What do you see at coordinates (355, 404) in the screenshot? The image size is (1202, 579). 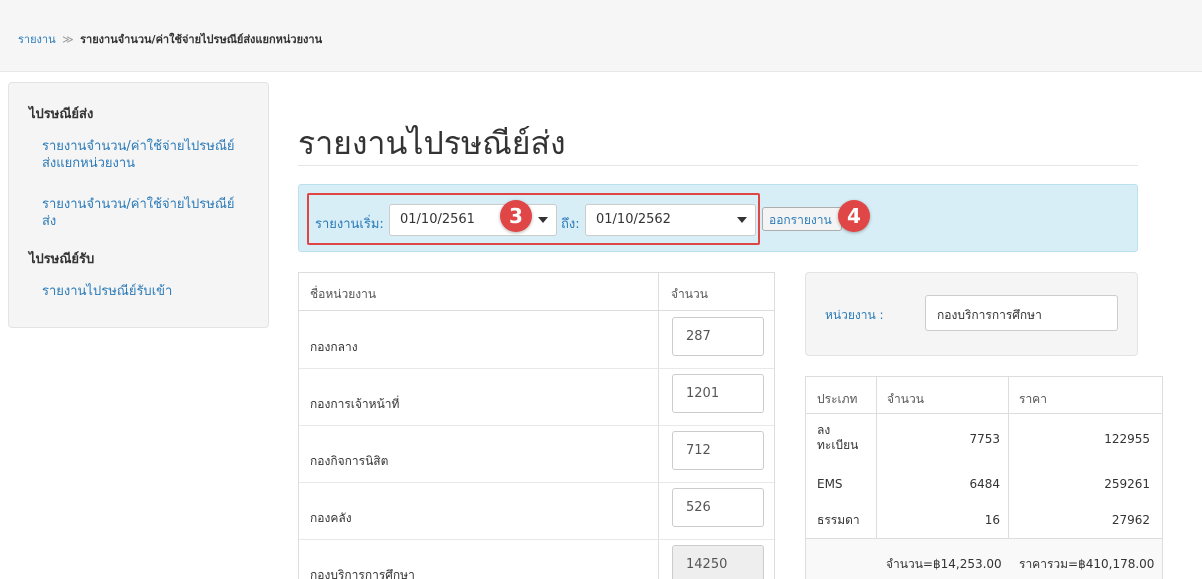 I see `unit-name: กองการเจ้าหน้าที่` at bounding box center [355, 404].